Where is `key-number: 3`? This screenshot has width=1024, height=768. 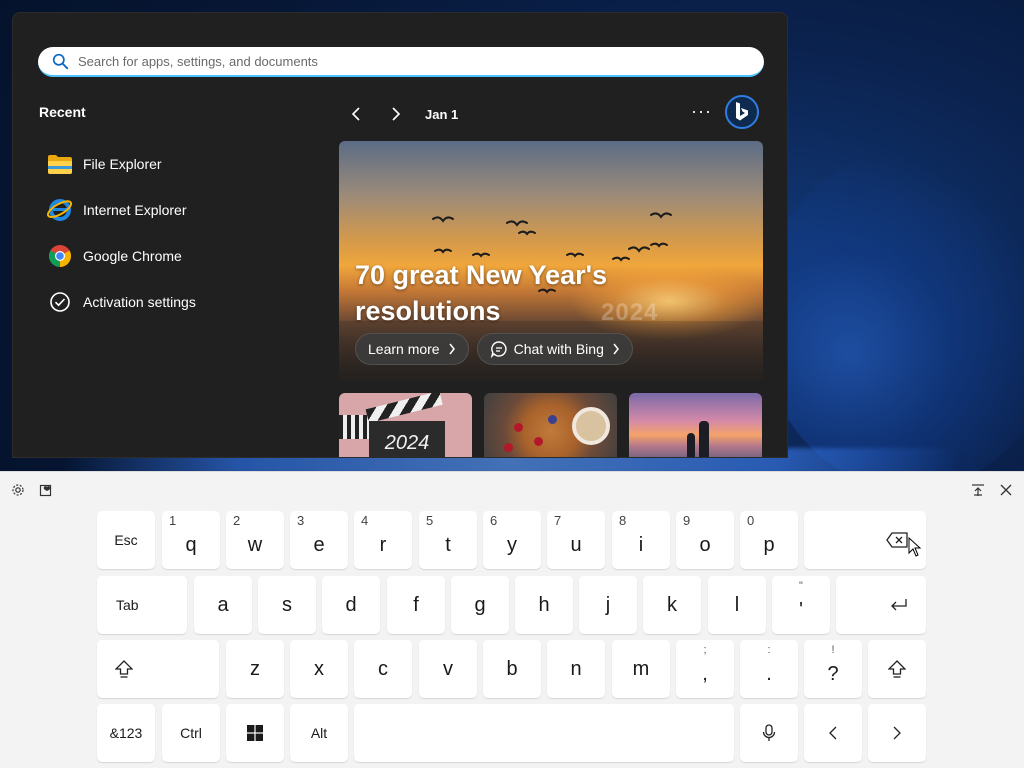
key-number: 3 is located at coordinates (301, 520).